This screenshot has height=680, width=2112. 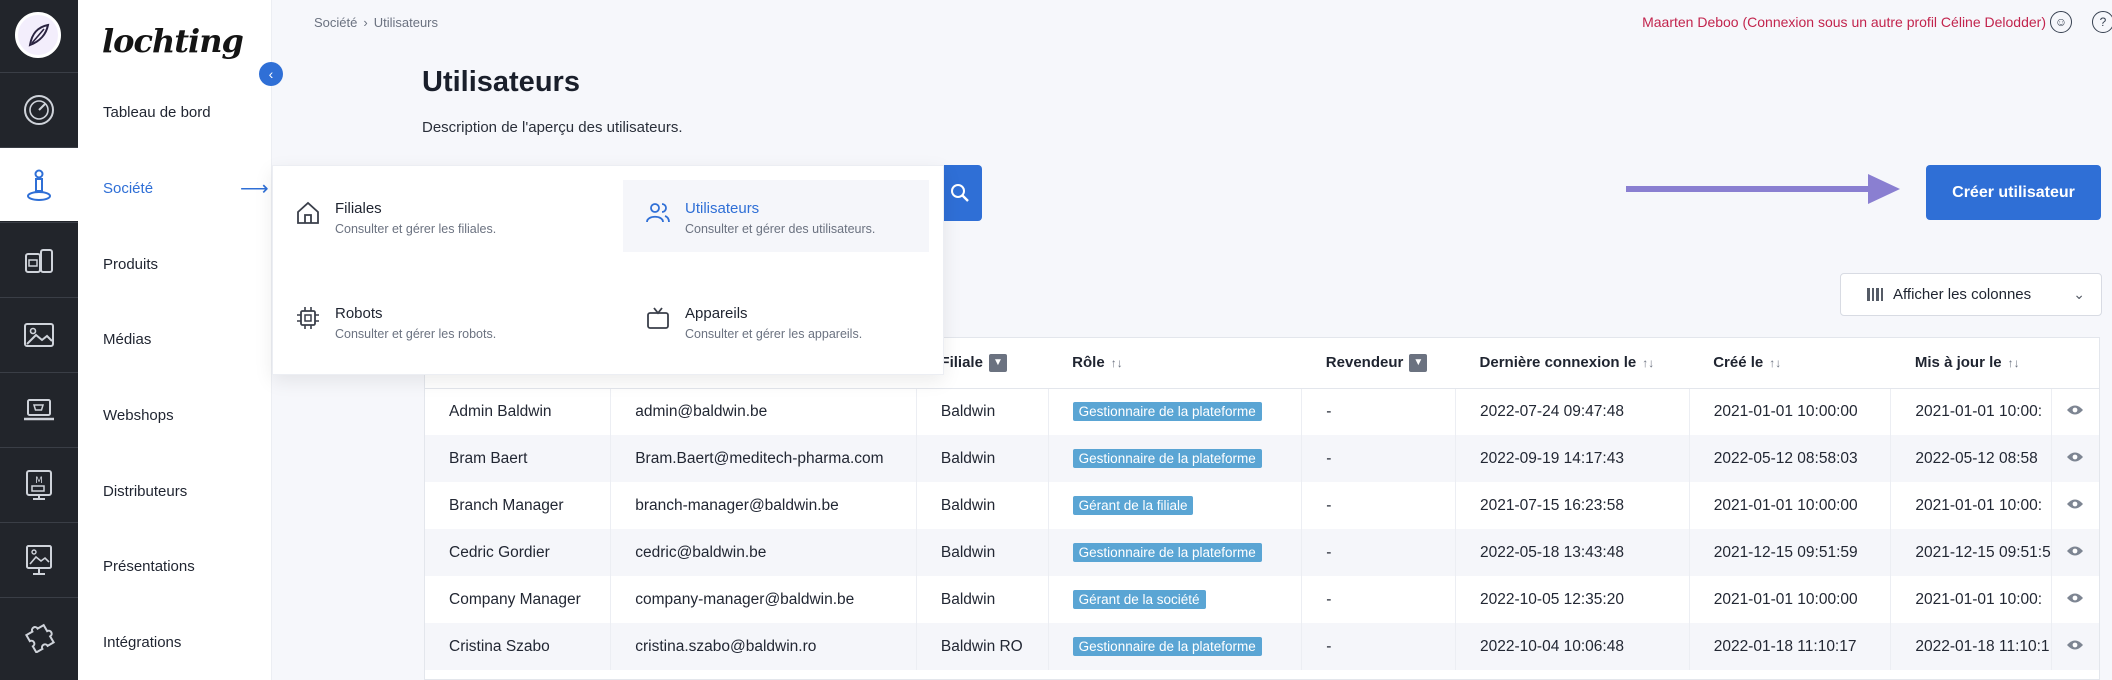 What do you see at coordinates (2013, 192) in the screenshot?
I see `create-user-button: Créer utilisateur` at bounding box center [2013, 192].